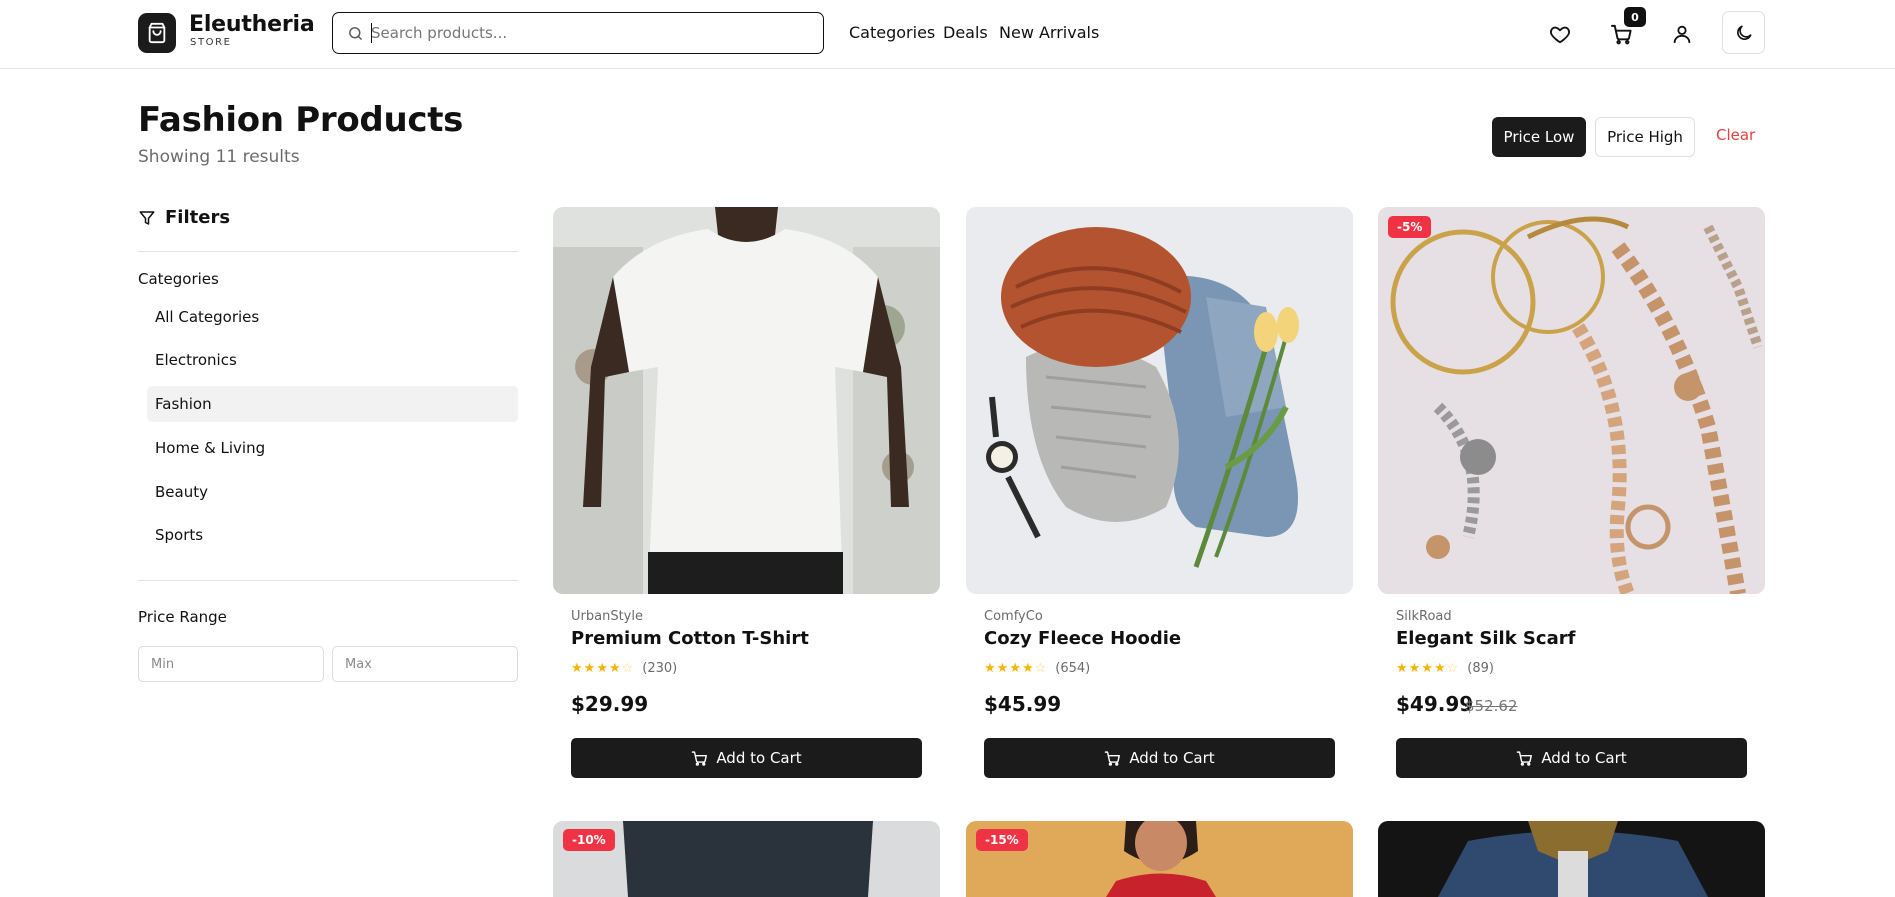 Image resolution: width=1895 pixels, height=897 pixels. I want to click on result-count: Showing 11 results, so click(219, 157).